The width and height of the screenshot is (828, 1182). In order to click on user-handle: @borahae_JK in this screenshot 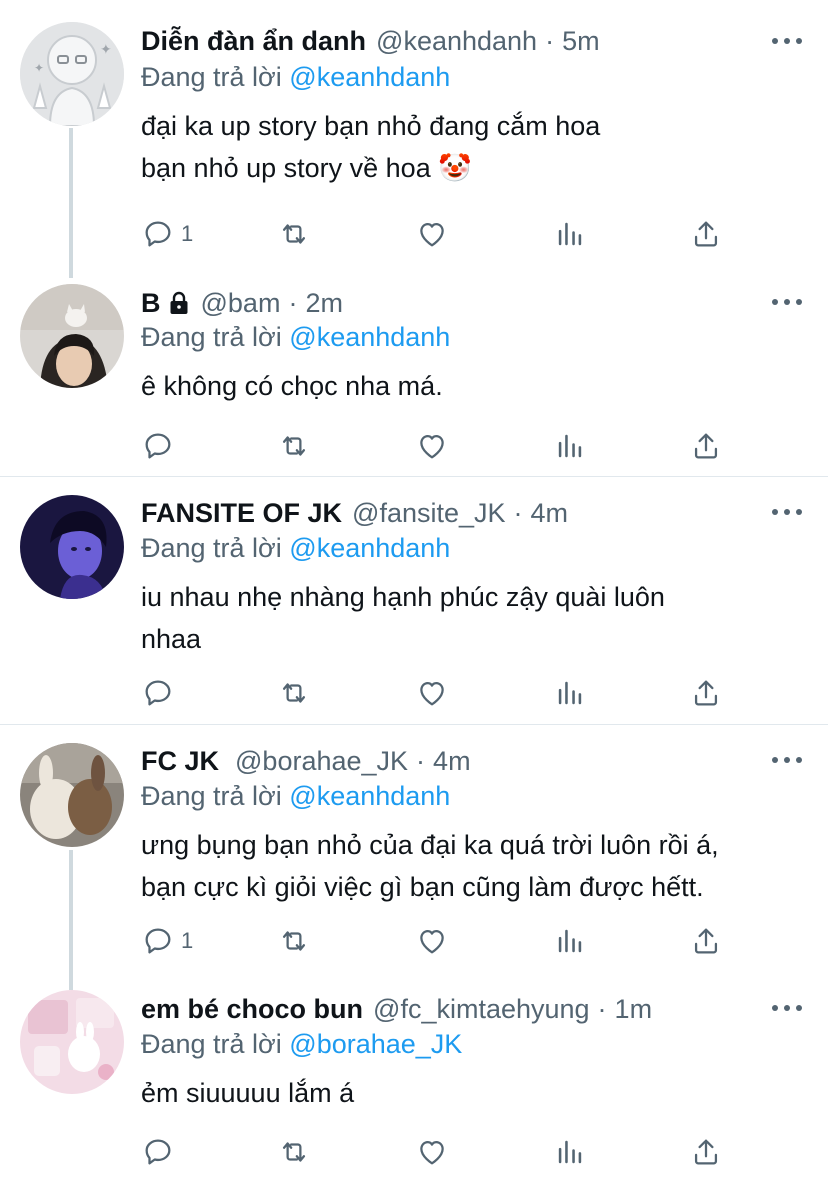, I will do `click(321, 761)`.